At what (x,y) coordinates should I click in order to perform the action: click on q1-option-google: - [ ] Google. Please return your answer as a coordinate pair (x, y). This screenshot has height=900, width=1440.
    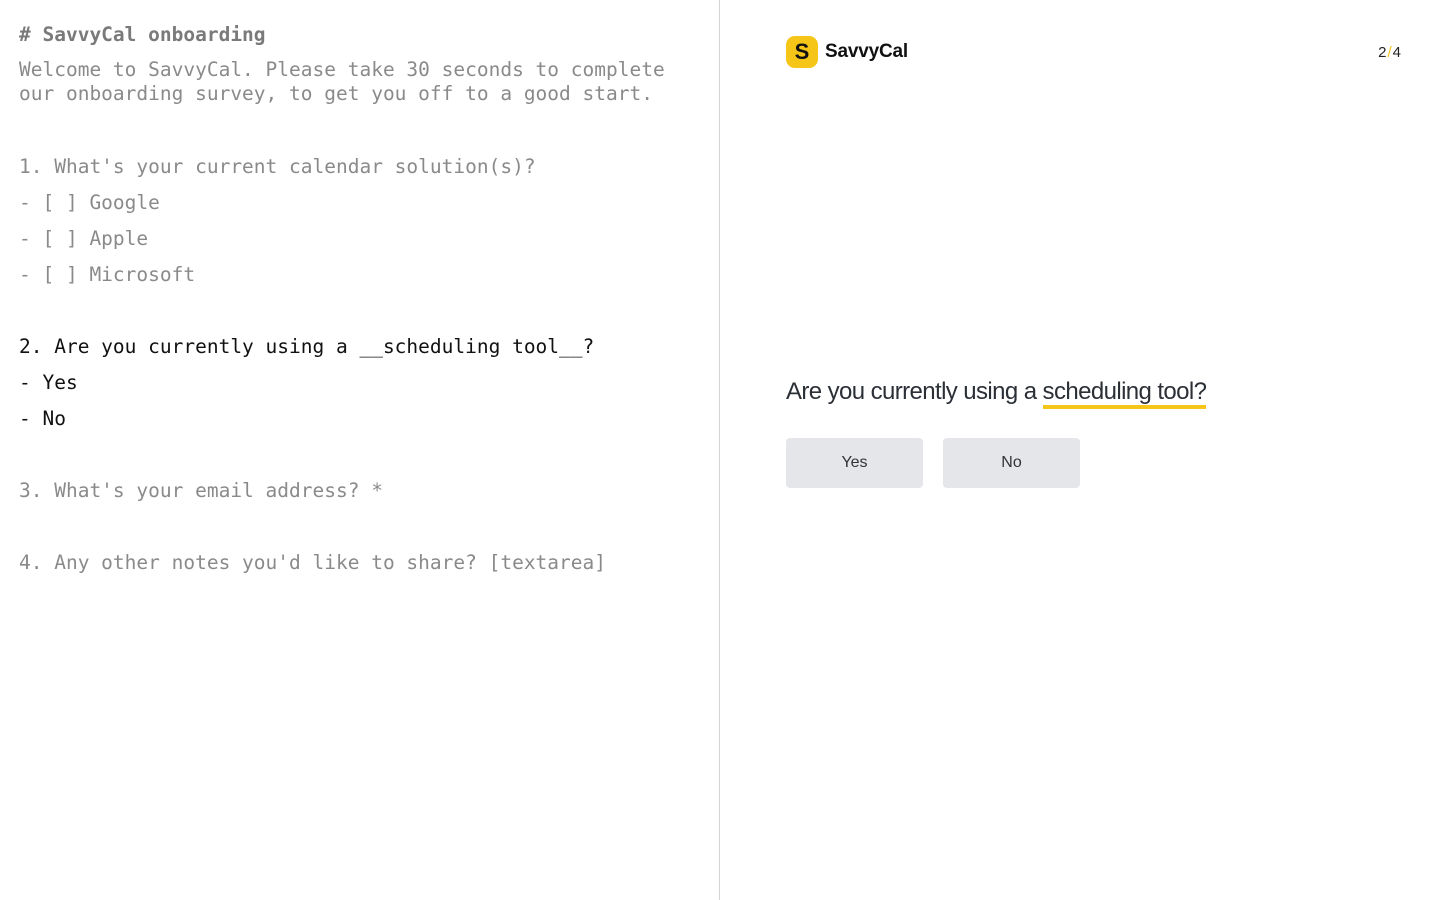
    Looking at the image, I should click on (89, 202).